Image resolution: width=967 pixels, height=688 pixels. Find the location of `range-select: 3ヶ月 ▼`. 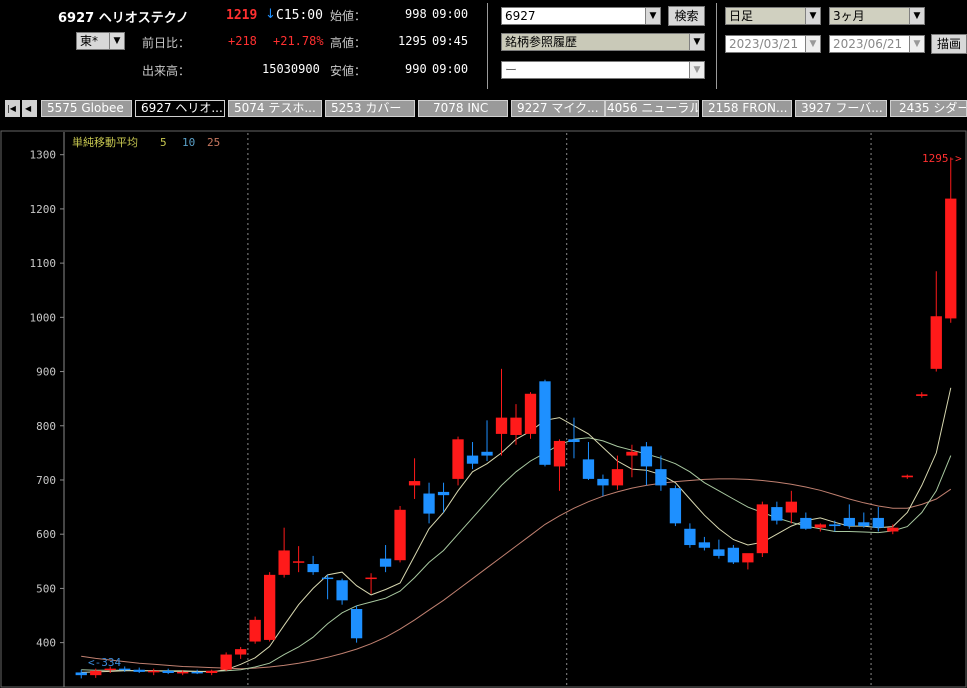

range-select: 3ヶ月 ▼ is located at coordinates (877, 16).